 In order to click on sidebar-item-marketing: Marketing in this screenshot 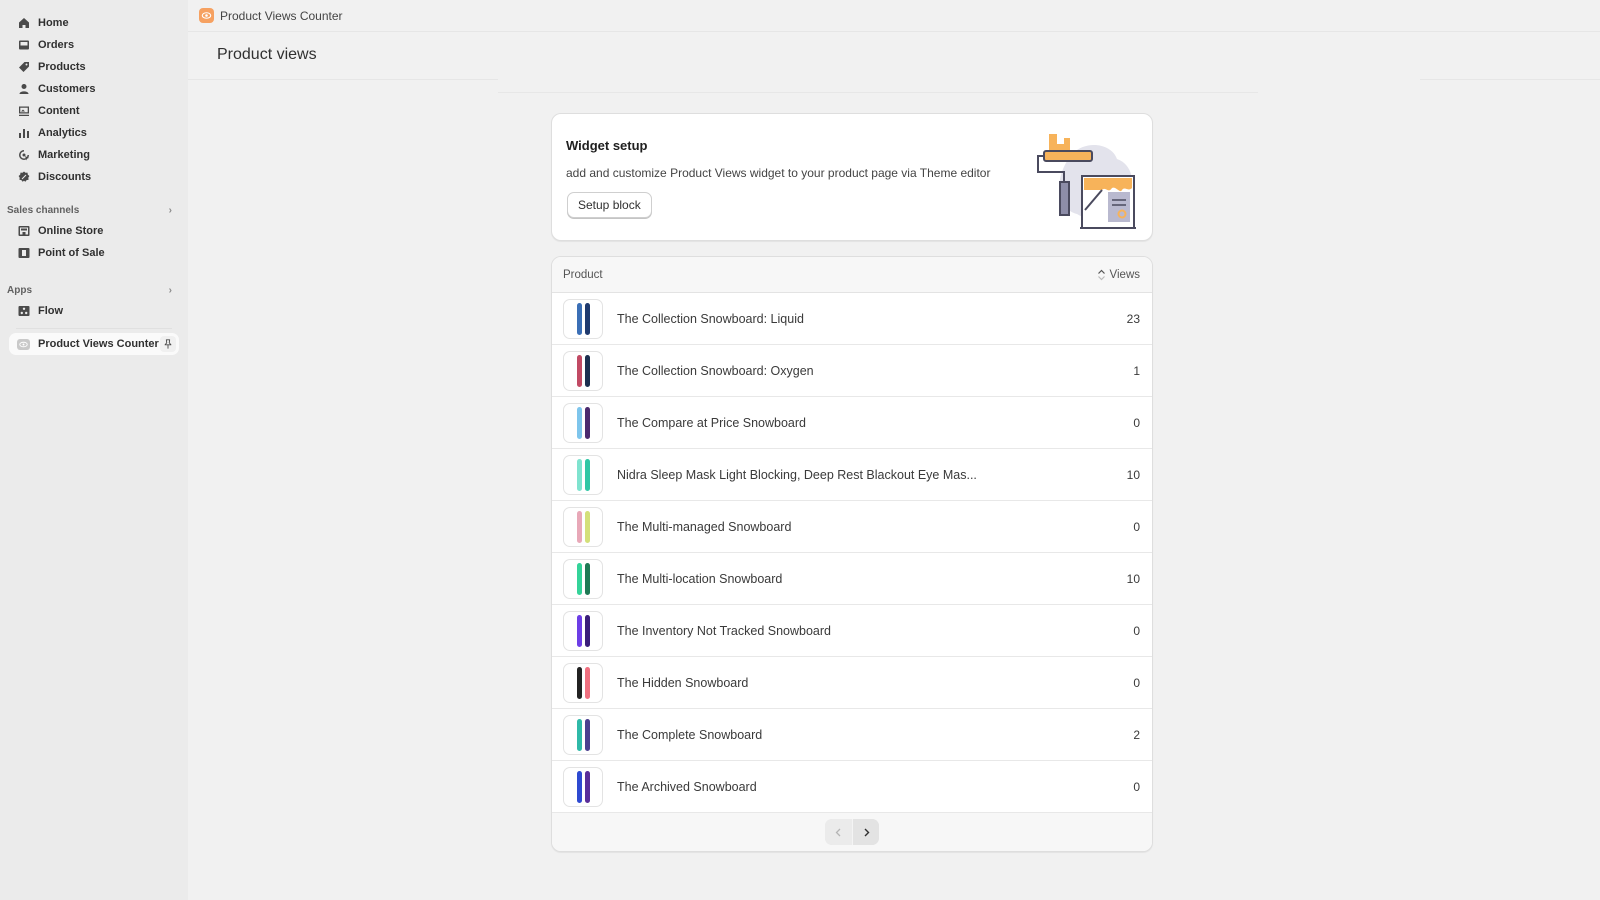, I will do `click(94, 155)`.